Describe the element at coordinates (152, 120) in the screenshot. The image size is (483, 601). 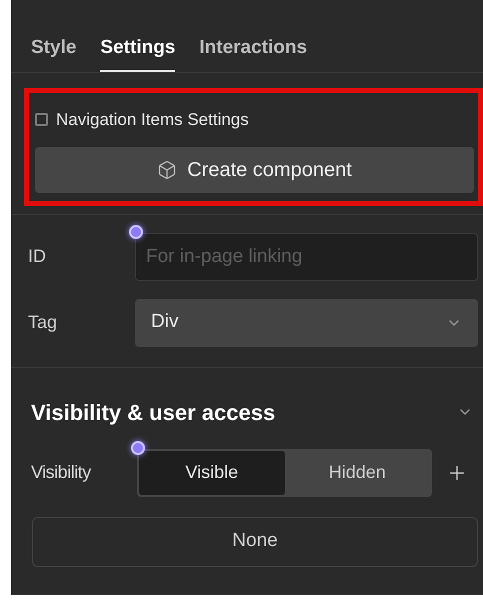
I see `checkbox-label: Navigation Items Settings` at that location.